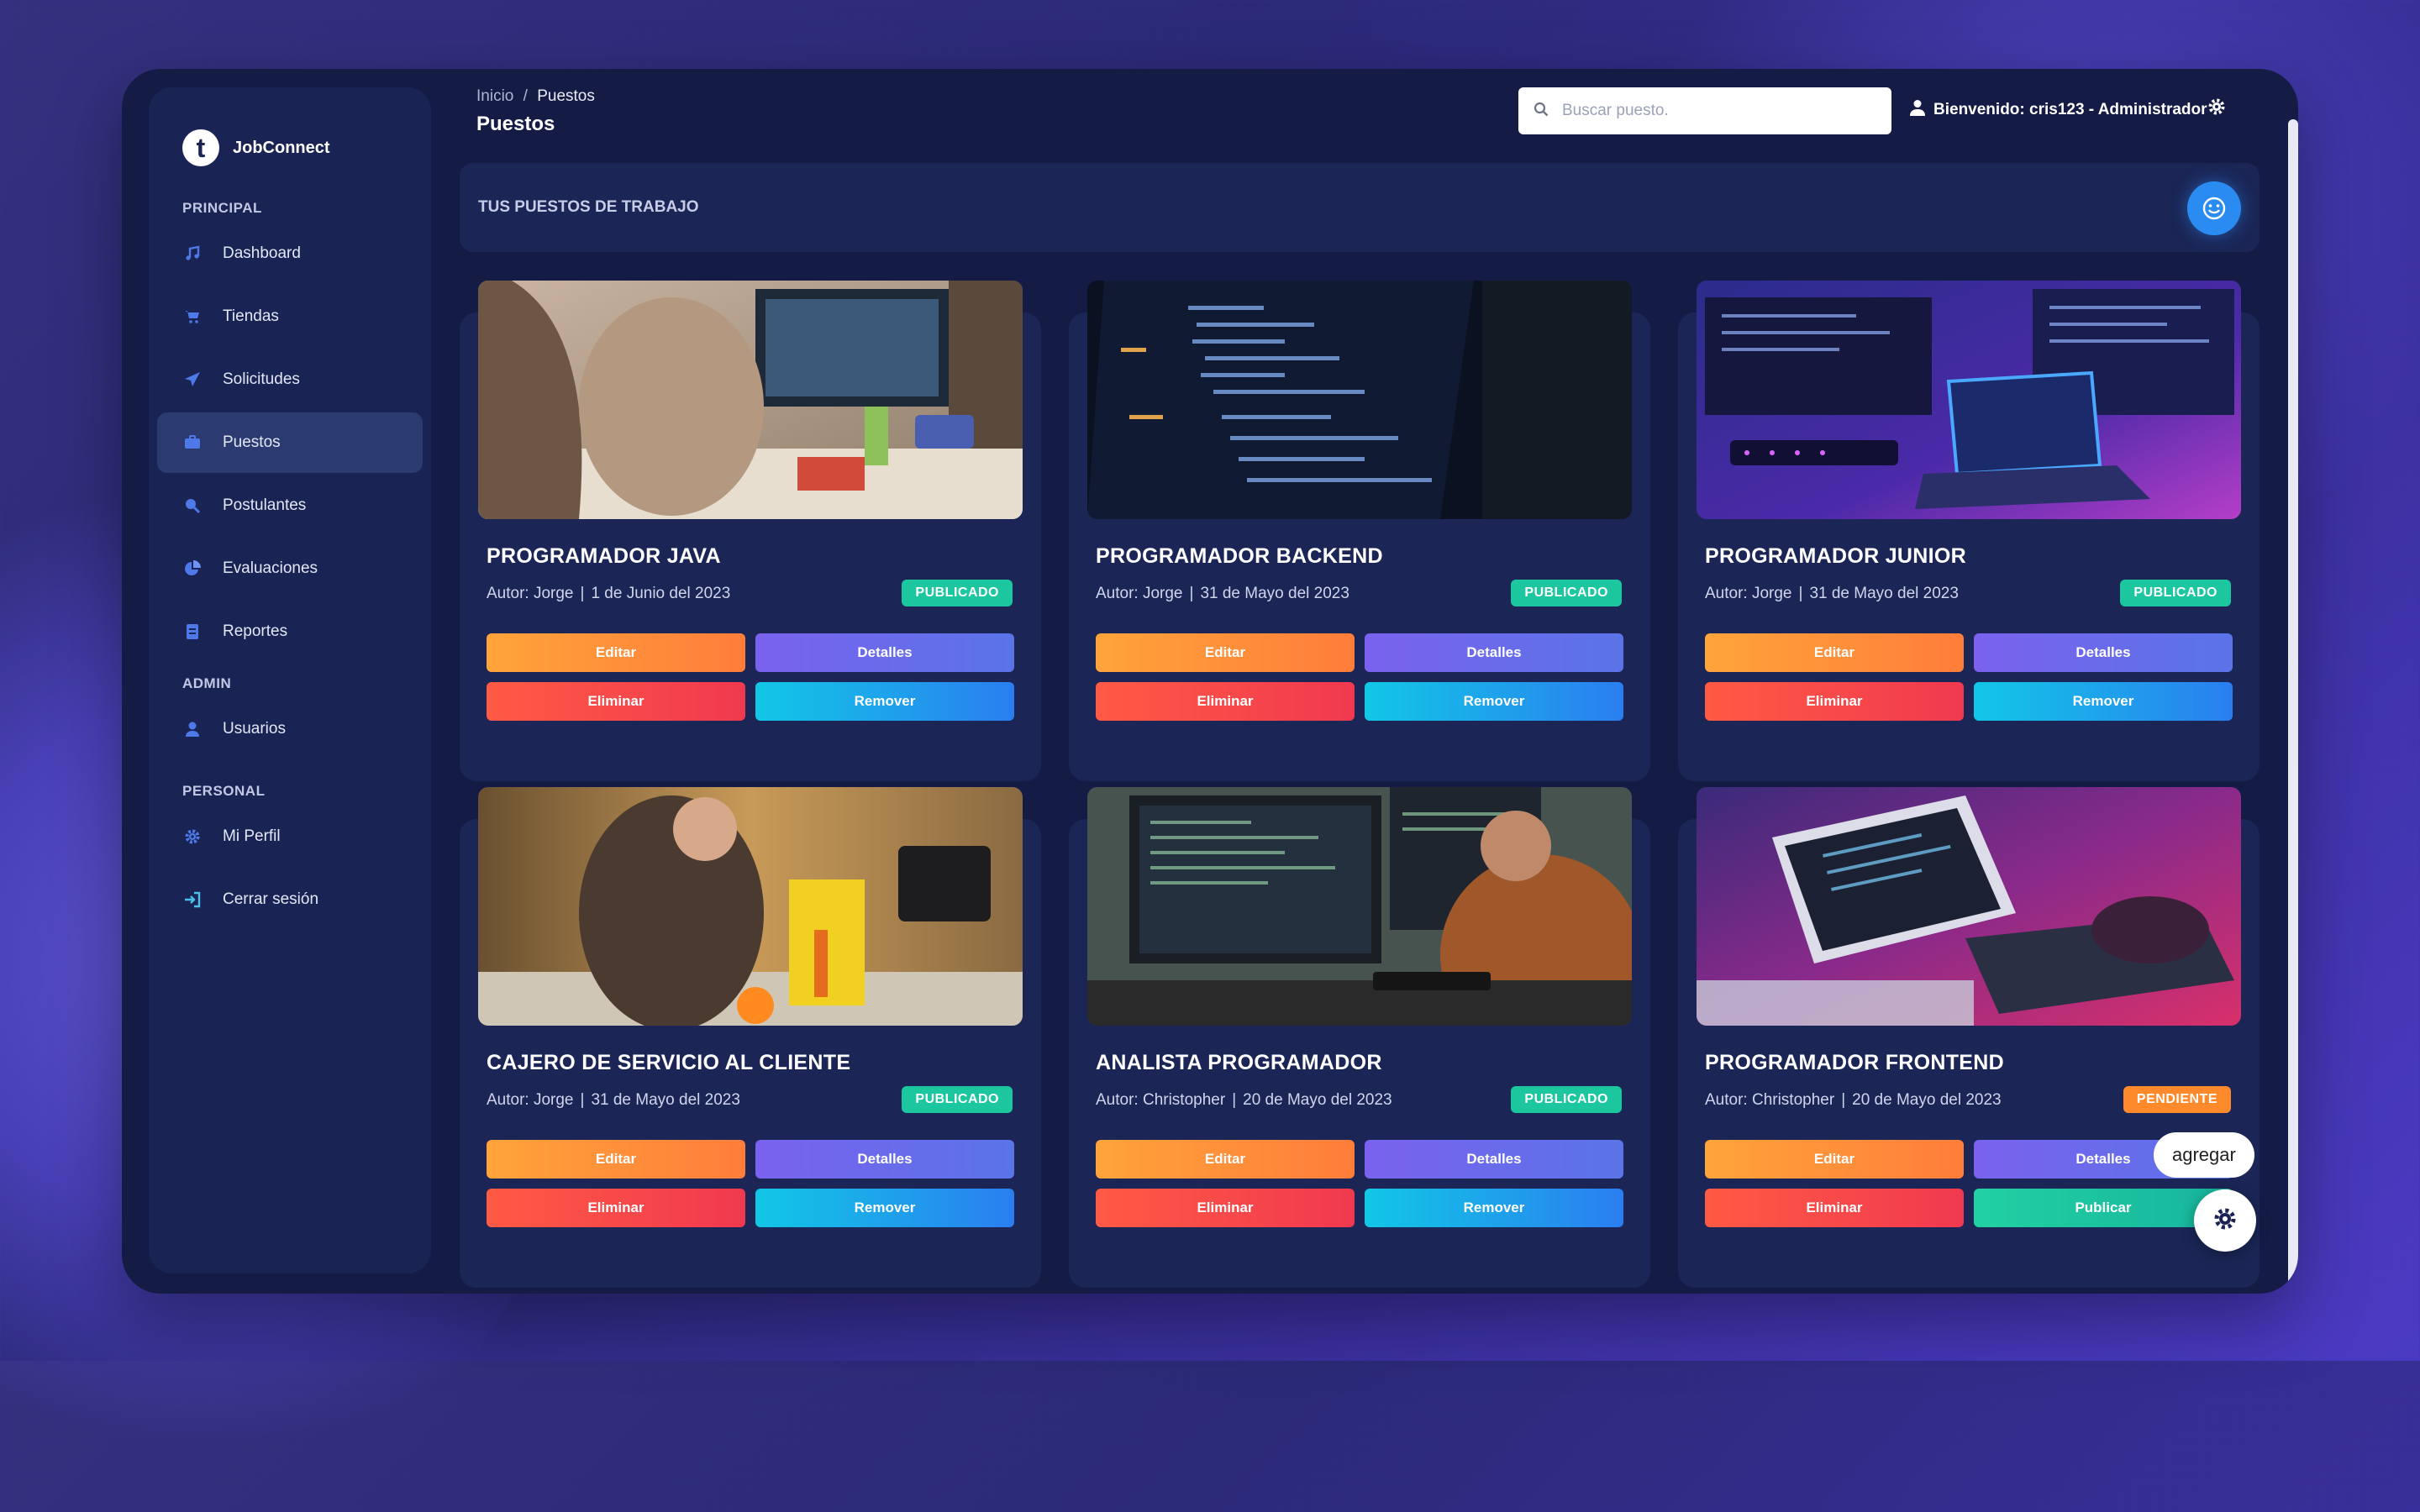  I want to click on smile-icon, so click(2214, 208).